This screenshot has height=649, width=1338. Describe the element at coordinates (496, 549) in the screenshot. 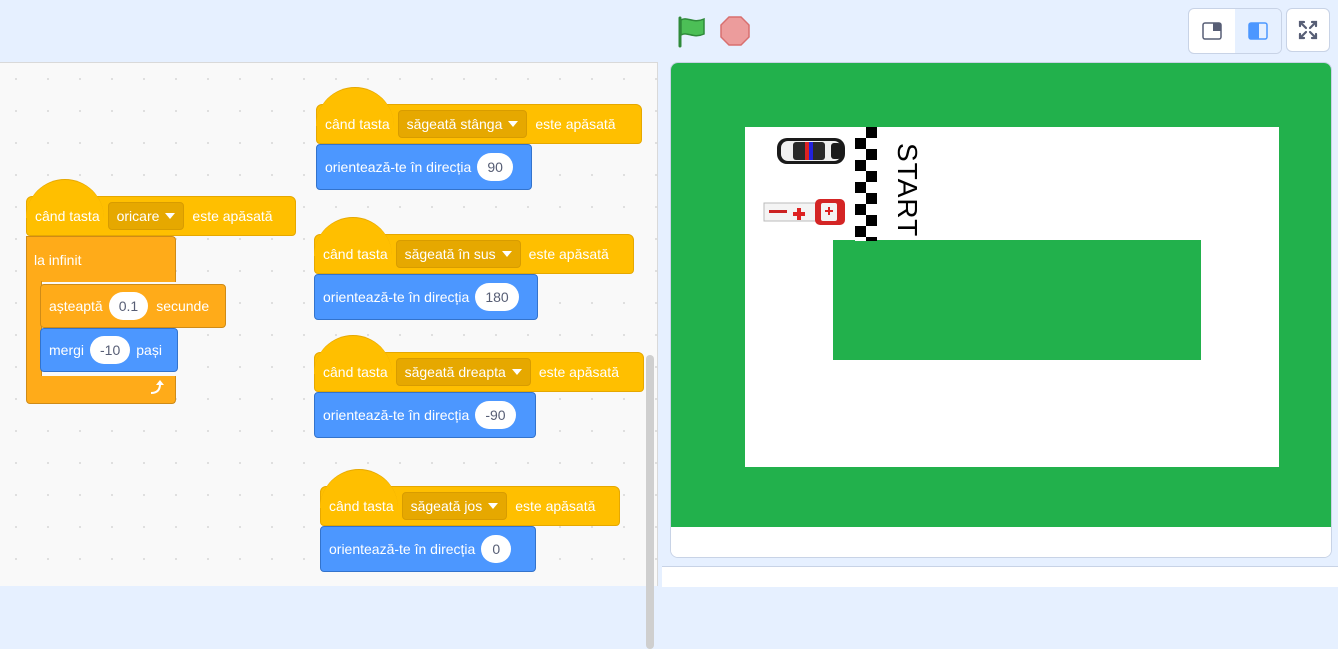

I see `direction-input: 0` at that location.